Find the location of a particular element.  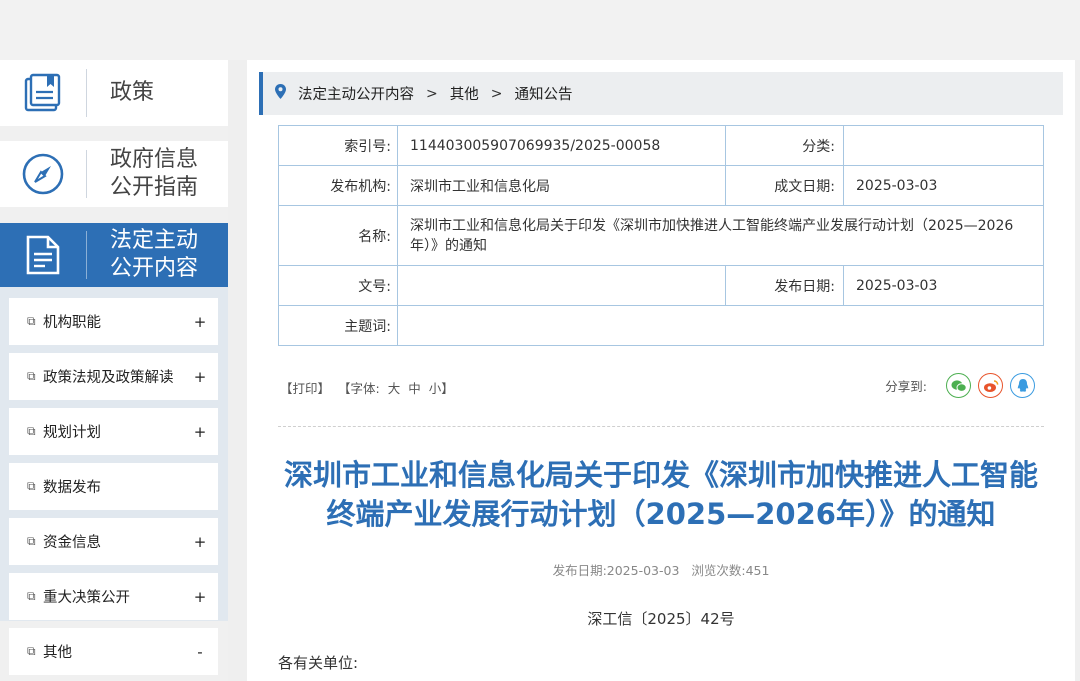

category-value is located at coordinates (943, 145).